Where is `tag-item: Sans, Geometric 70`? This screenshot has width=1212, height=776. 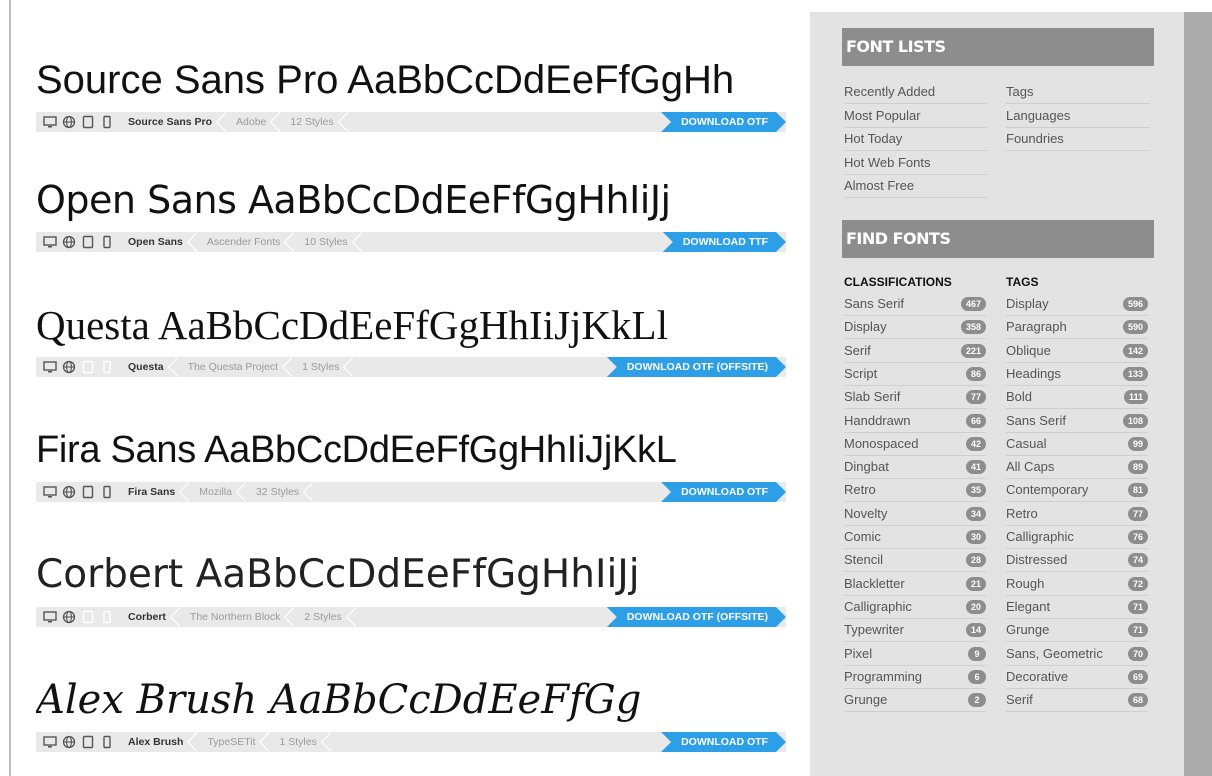 tag-item: Sans, Geometric 70 is located at coordinates (1077, 654).